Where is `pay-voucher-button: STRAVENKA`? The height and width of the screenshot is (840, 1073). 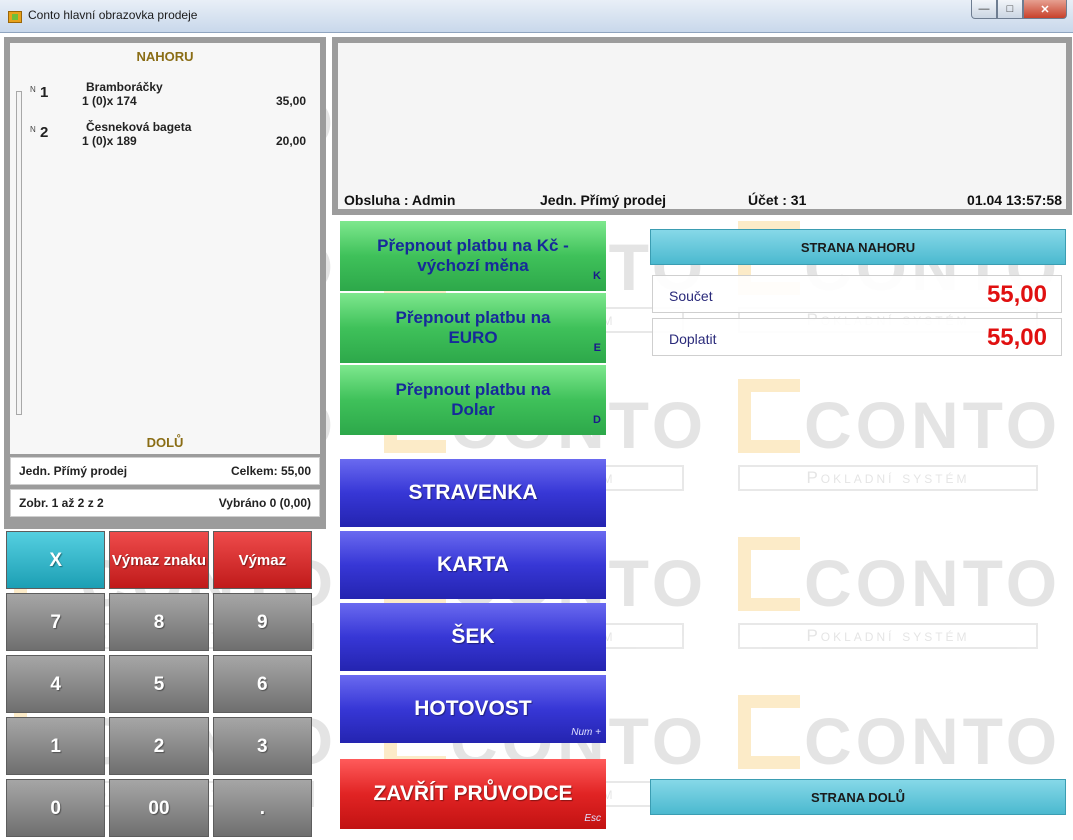
pay-voucher-button: STRAVENKA is located at coordinates (473, 493).